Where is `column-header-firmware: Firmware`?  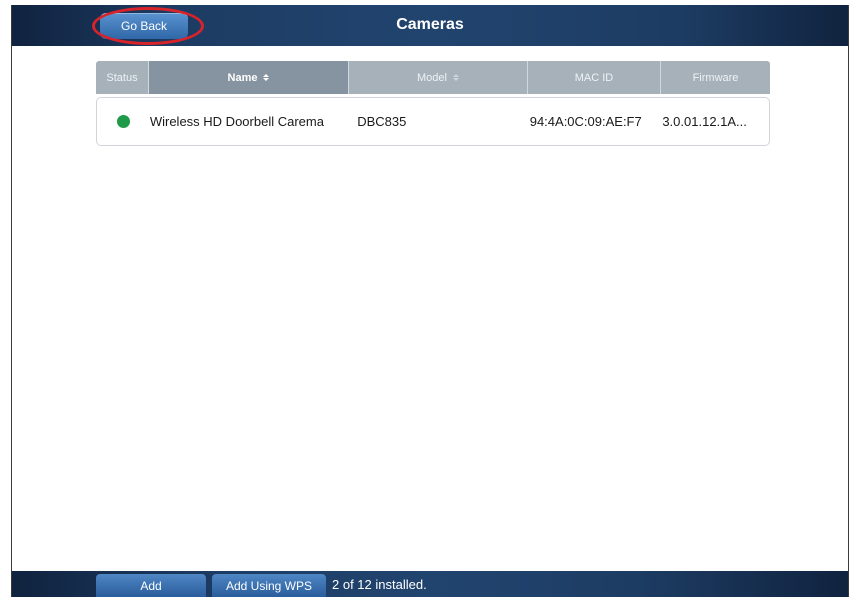
column-header-firmware: Firmware is located at coordinates (715, 77).